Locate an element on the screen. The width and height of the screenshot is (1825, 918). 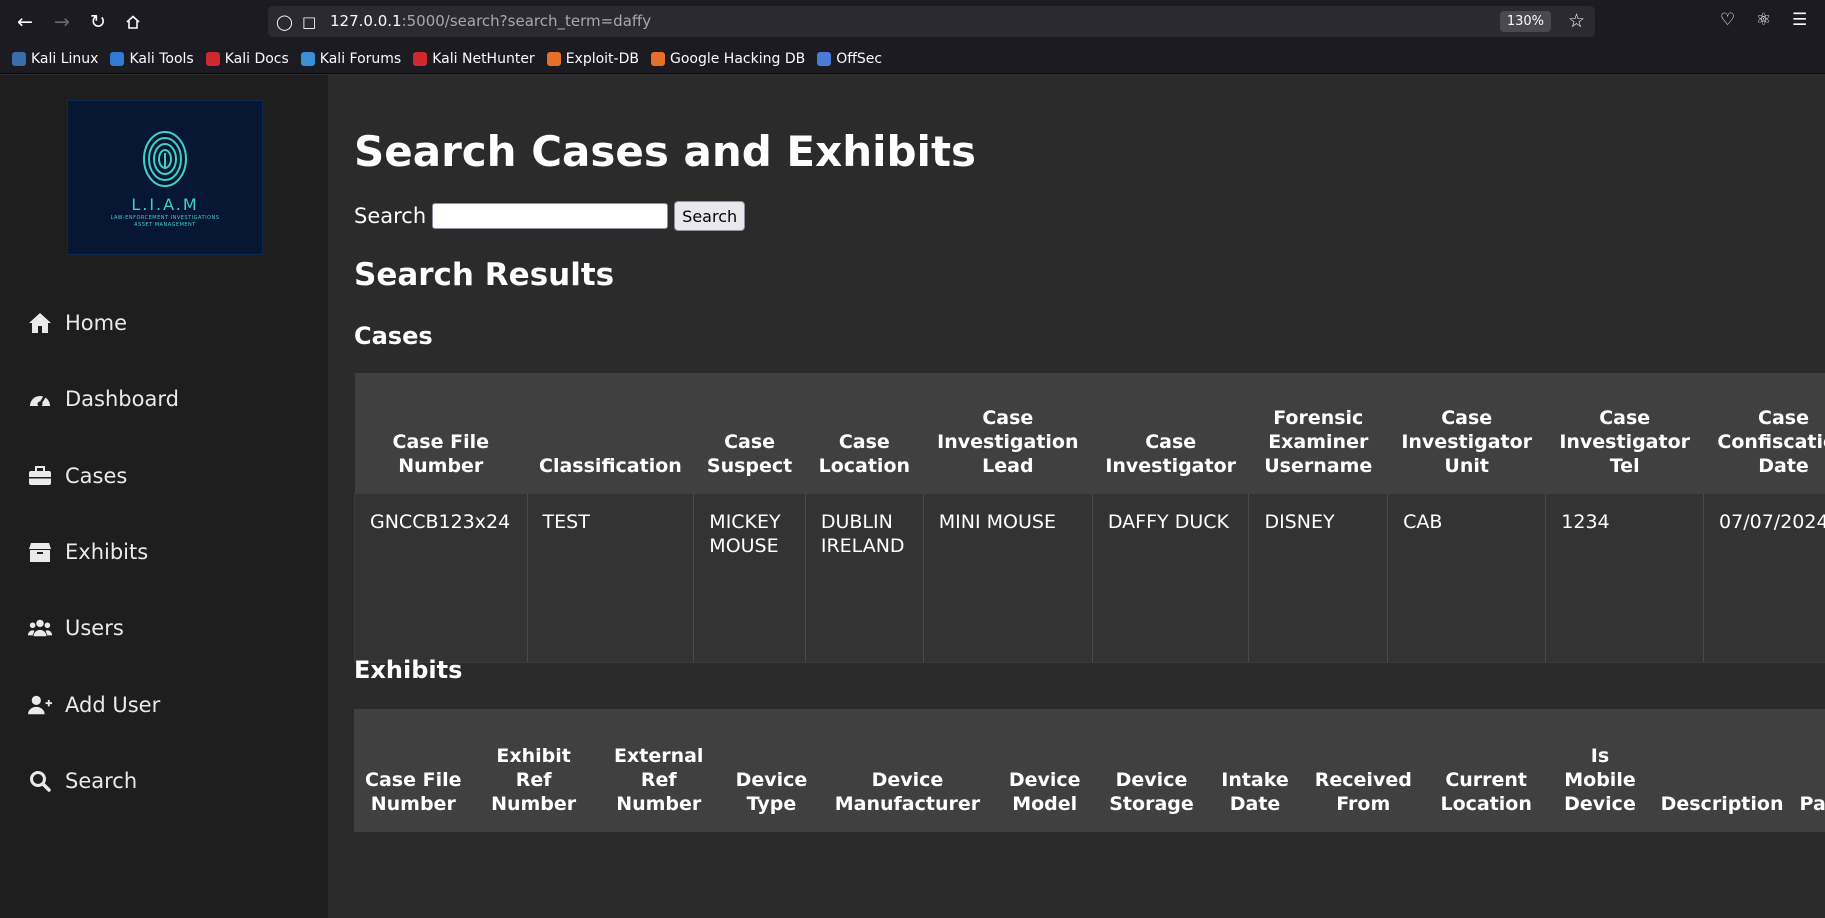
bookmark-item: OffSec is located at coordinates (849, 59).